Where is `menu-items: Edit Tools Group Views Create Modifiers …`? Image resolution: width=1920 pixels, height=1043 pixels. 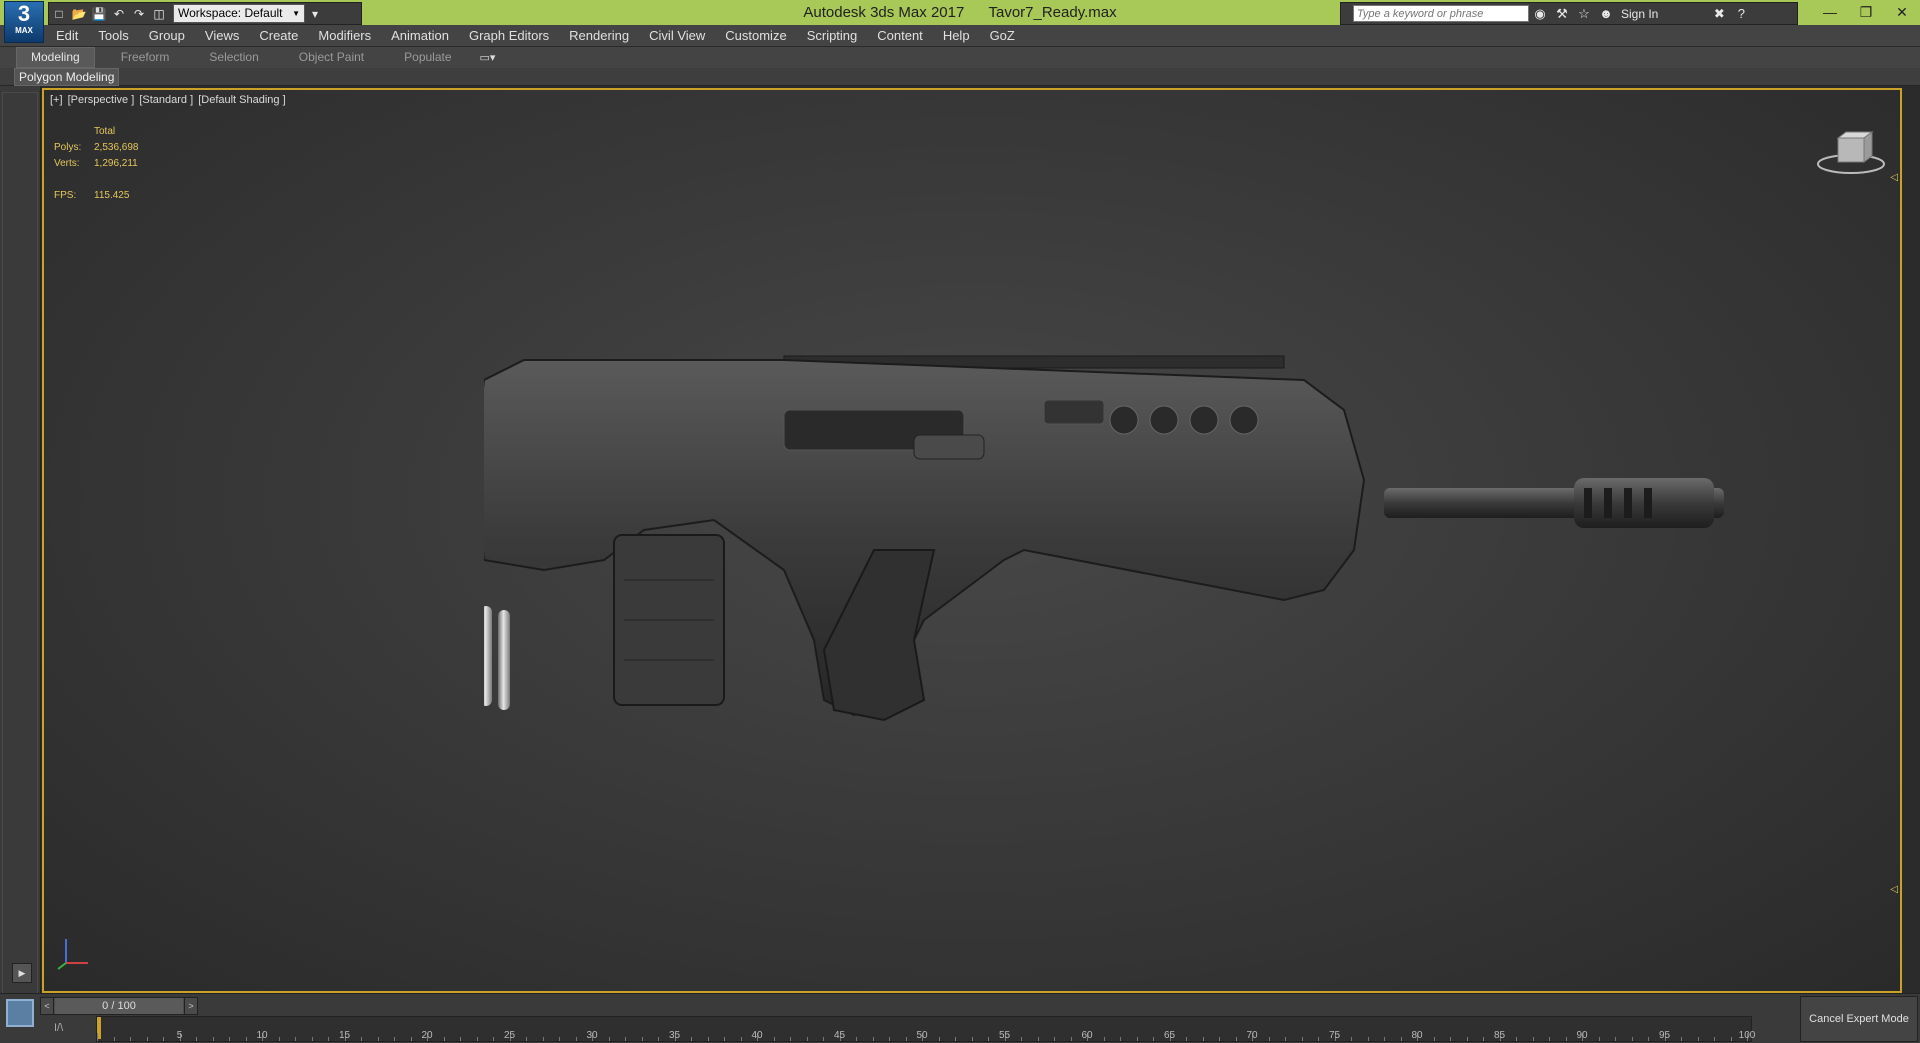
menu-items: Edit Tools Group Views Create Modifiers … is located at coordinates (545, 35).